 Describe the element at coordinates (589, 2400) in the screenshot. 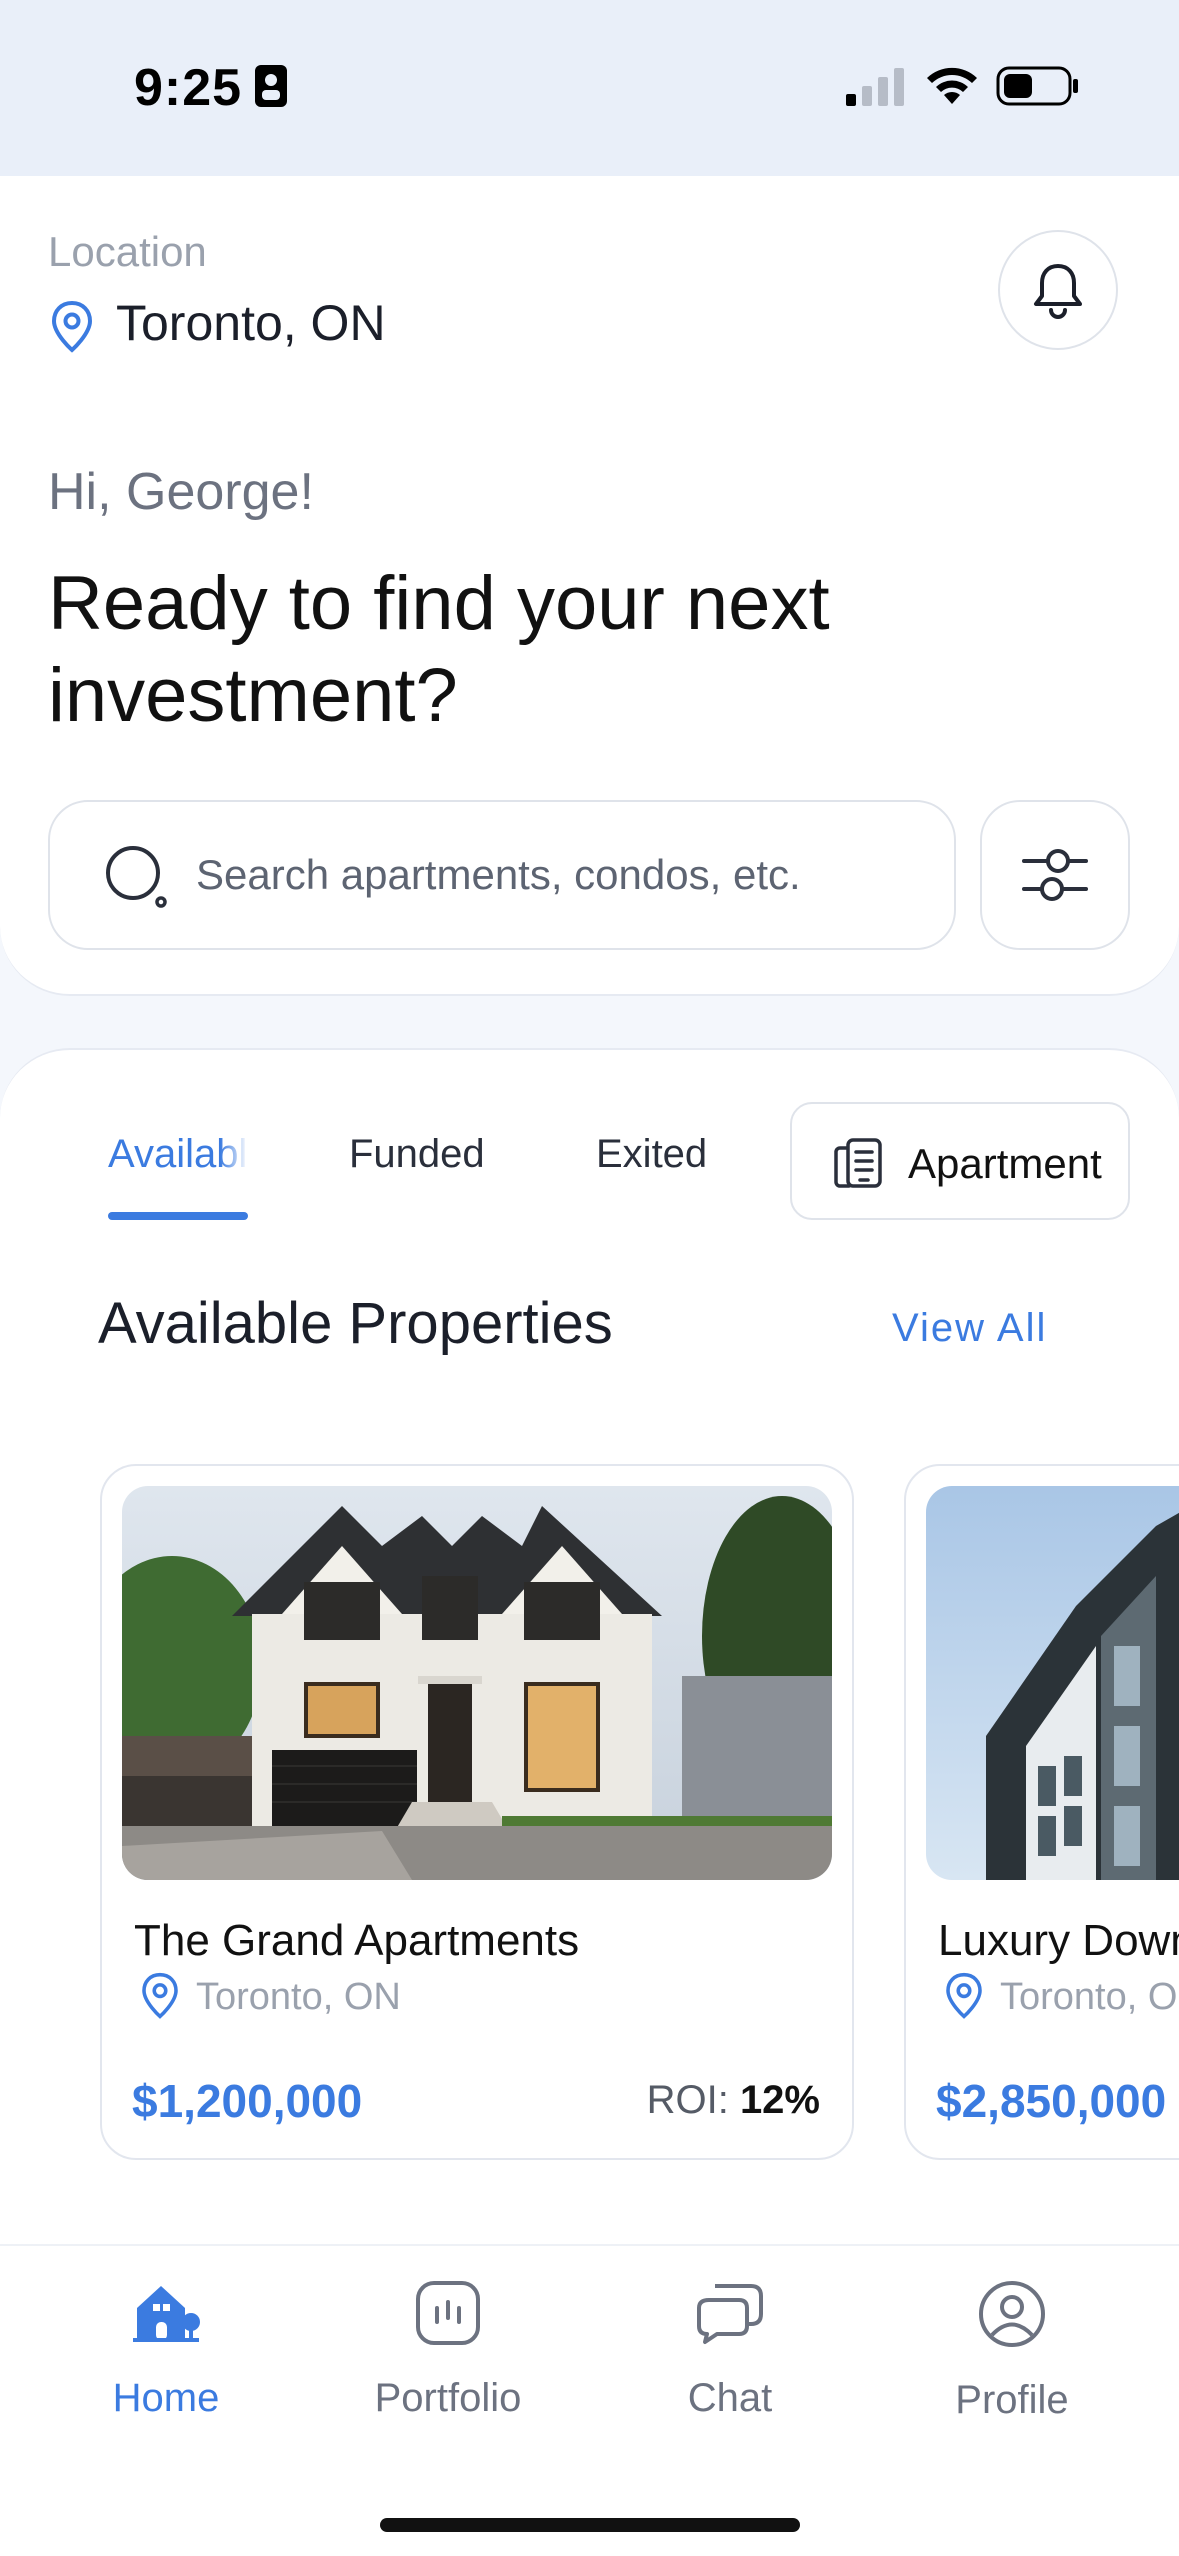

I see `bottom-nav: Home Portfolio Chat Profile` at that location.